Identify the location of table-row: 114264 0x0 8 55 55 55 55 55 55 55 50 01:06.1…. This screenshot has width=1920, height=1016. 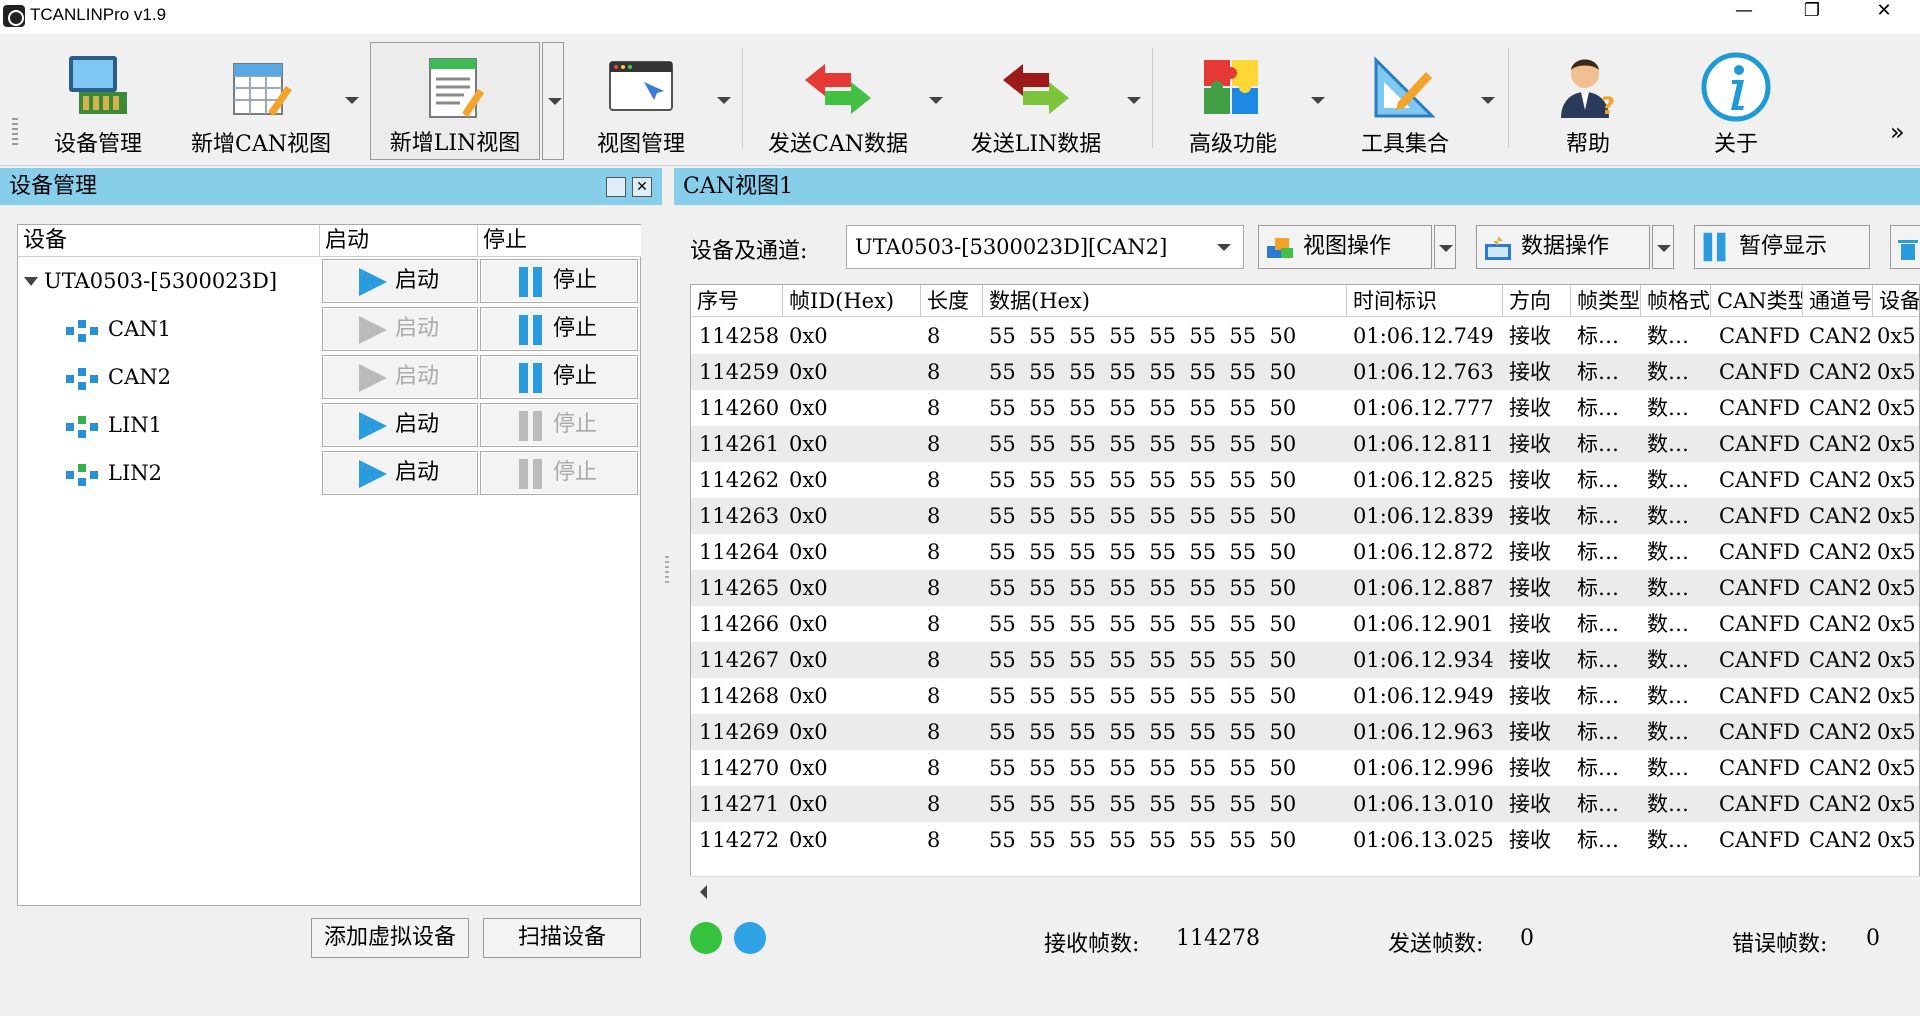
(1305, 552).